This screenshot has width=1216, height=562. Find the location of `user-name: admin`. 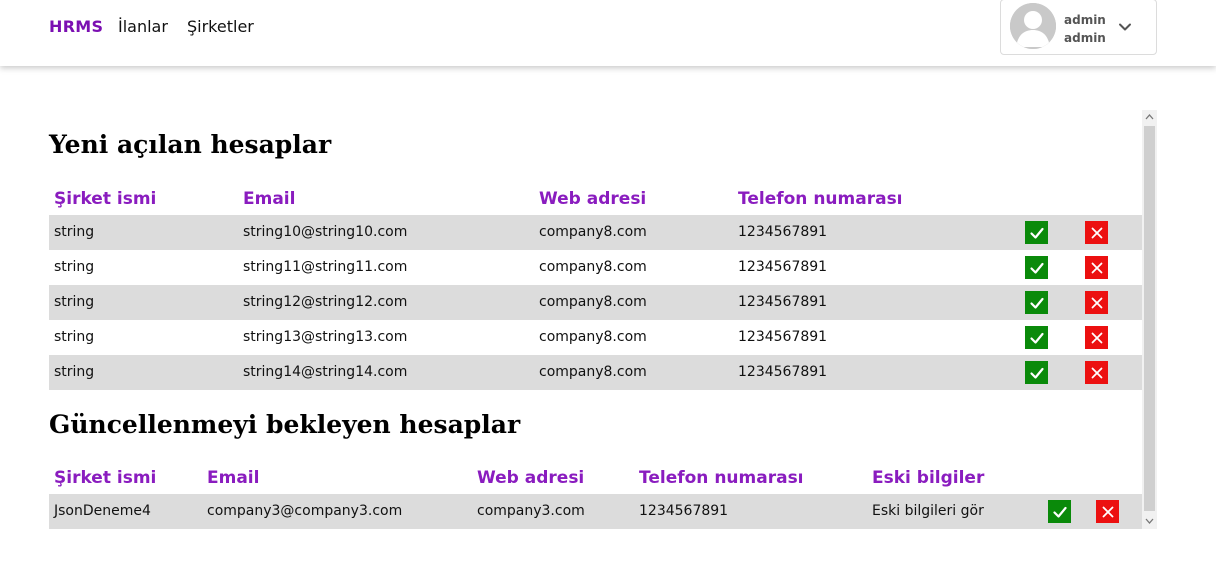

user-name: admin is located at coordinates (1085, 20).